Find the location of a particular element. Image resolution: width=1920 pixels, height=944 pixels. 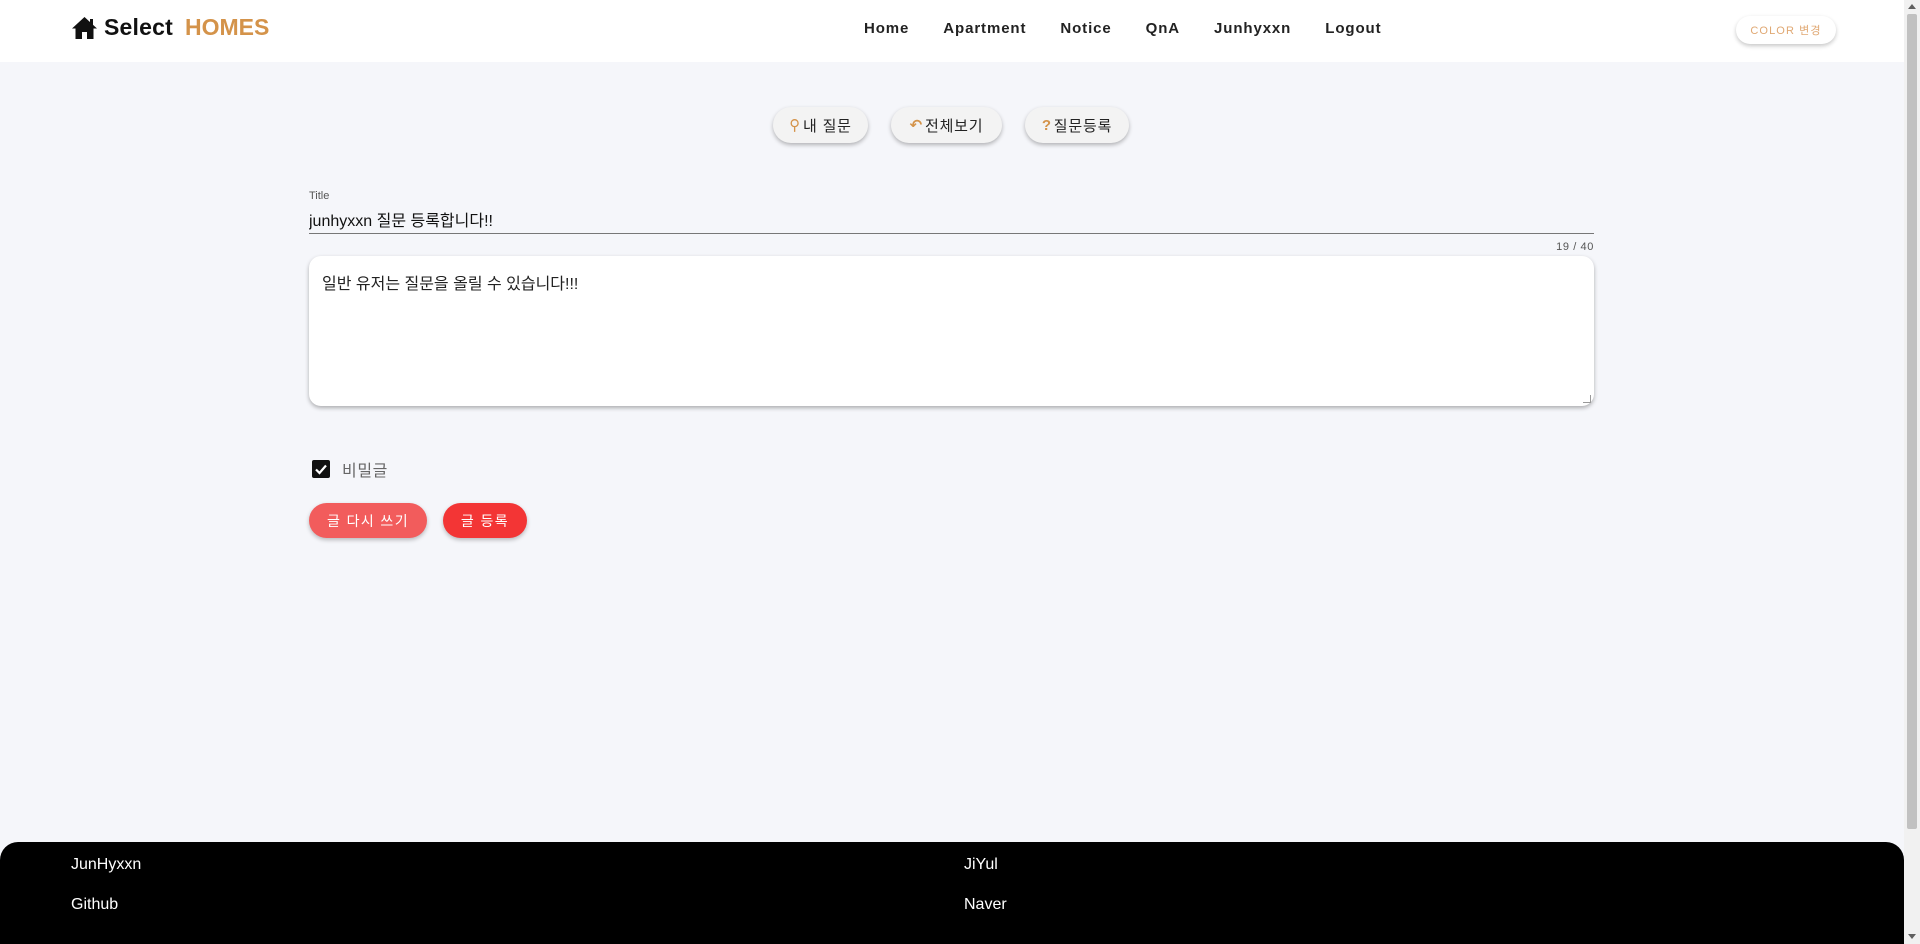

reply-icon: ↶ is located at coordinates (916, 125).